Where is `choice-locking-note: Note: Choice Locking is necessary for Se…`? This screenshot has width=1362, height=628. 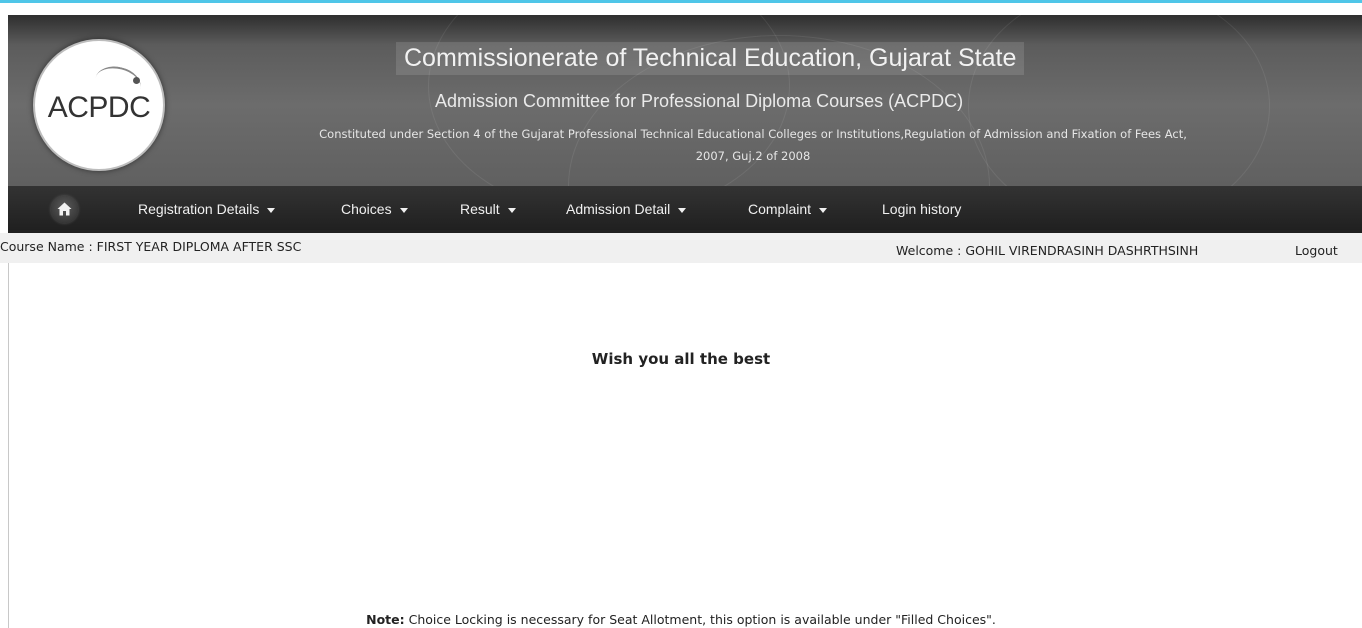
choice-locking-note: Note: Choice Locking is necessary for Se… is located at coordinates (681, 619).